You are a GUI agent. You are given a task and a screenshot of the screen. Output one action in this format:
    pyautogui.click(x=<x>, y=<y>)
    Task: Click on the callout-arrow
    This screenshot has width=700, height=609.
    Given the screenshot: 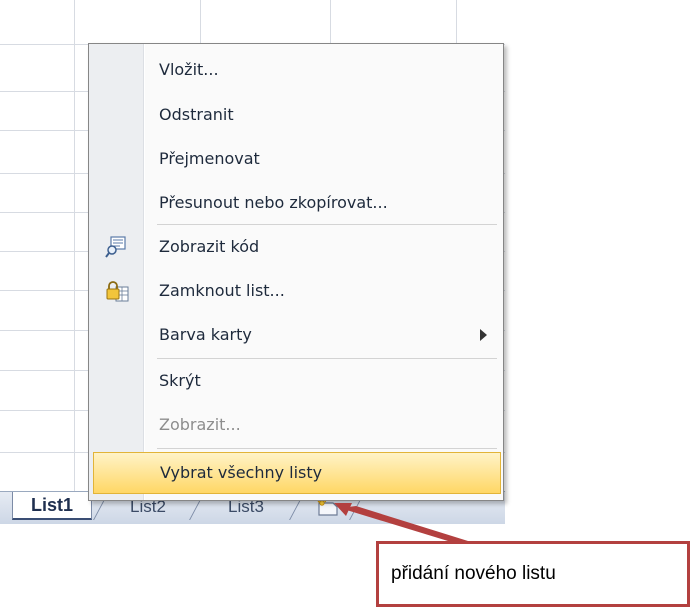 What is the action you would take?
    pyautogui.click(x=401, y=522)
    